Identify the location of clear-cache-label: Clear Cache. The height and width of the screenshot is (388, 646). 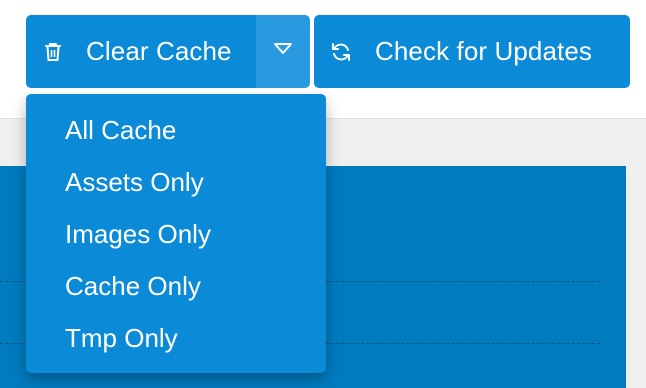
(159, 51).